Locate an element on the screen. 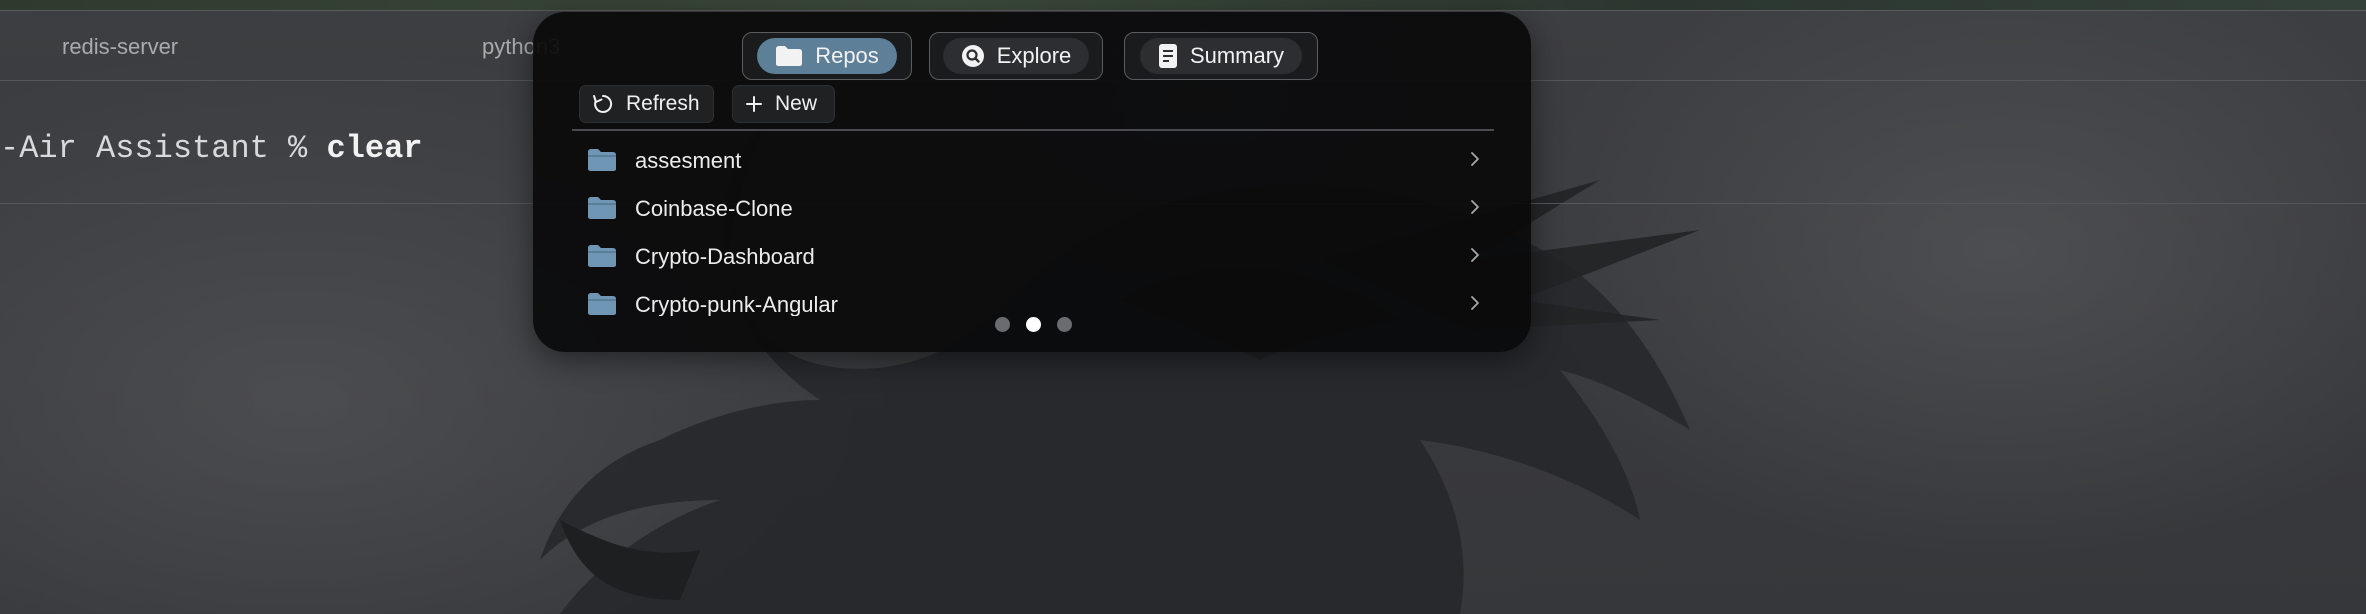 This screenshot has width=2366, height=614. terminal-tab-redis: redis-server is located at coordinates (120, 47).